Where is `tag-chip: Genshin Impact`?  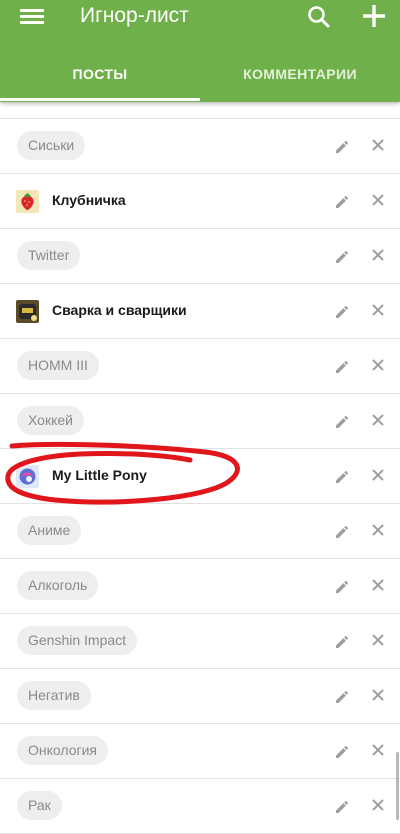 tag-chip: Genshin Impact is located at coordinates (77, 640).